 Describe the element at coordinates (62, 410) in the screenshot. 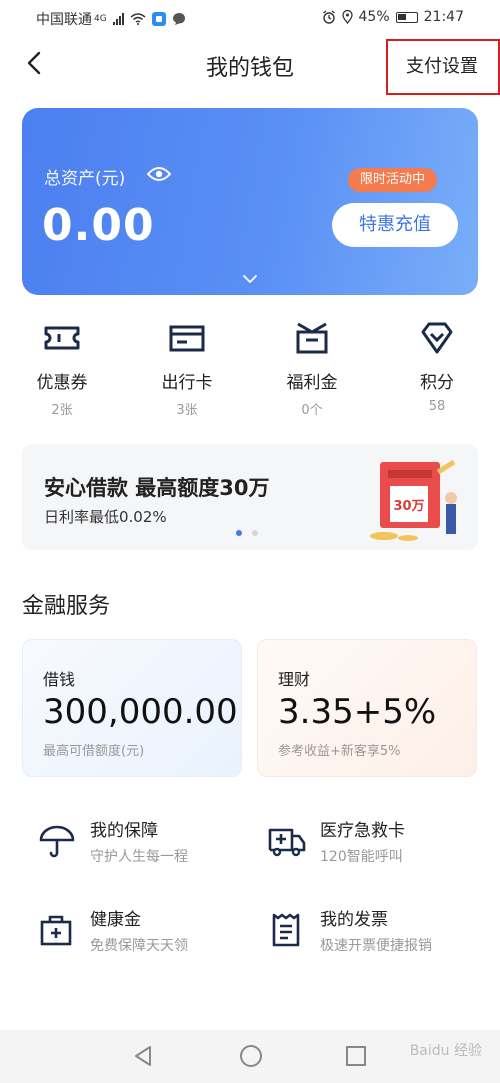

I see `quick-item-count: 2张` at that location.